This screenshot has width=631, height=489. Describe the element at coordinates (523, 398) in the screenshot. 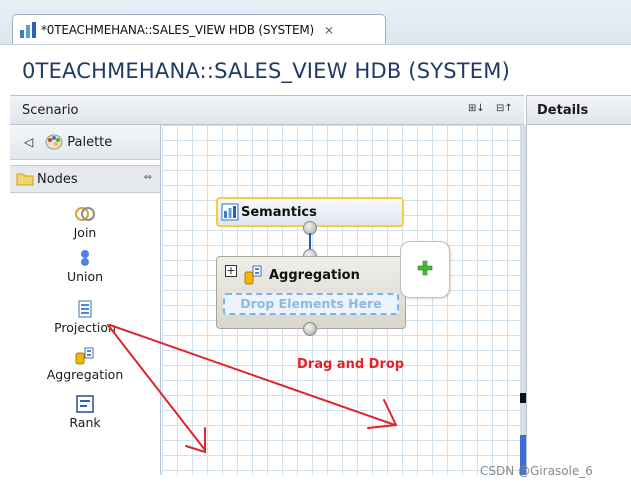

I see `scroll-arrow-icon` at that location.